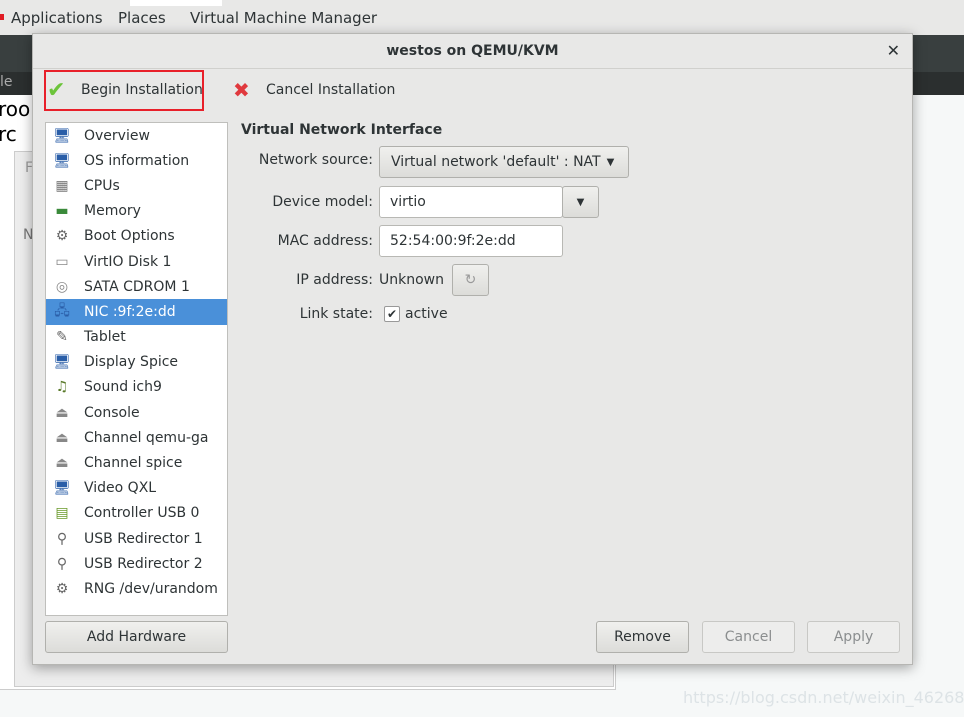 This screenshot has height=717, width=964. Describe the element at coordinates (112, 412) in the screenshot. I see `hardware-list-item-label: Console` at that location.